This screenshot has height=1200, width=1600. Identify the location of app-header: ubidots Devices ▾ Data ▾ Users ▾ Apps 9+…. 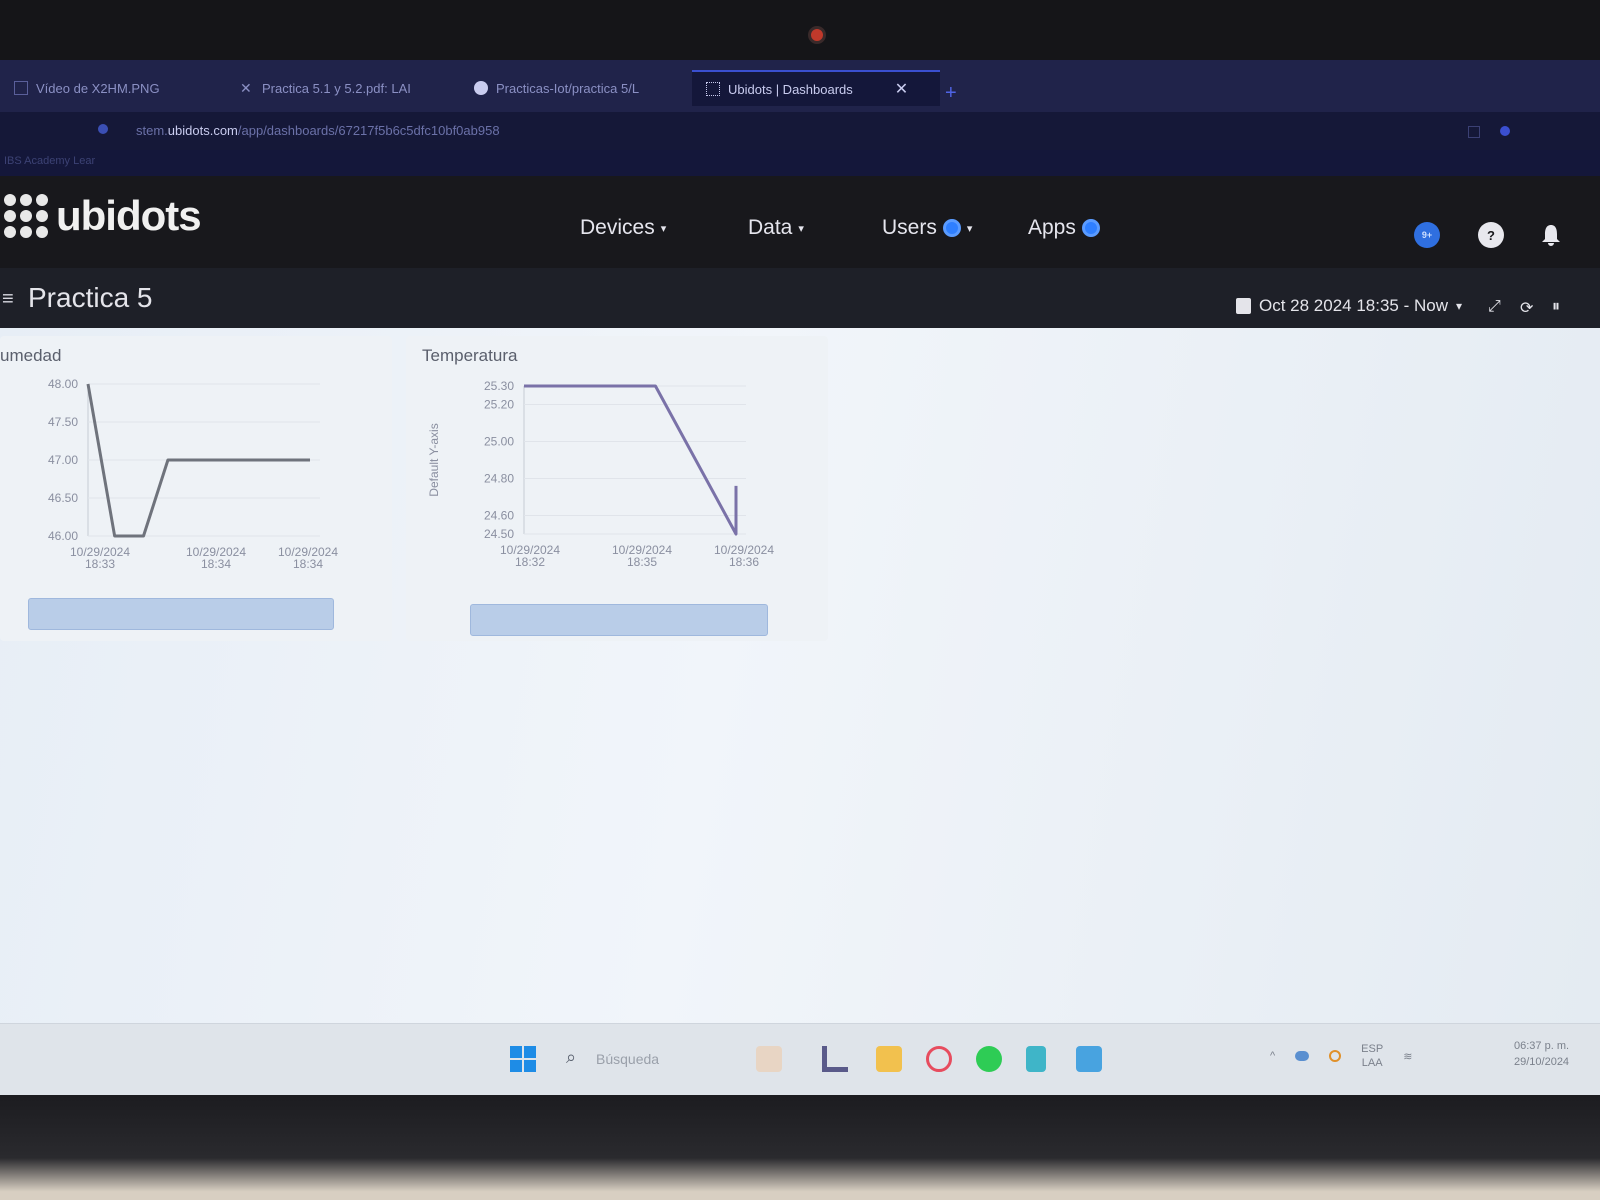
(800, 222).